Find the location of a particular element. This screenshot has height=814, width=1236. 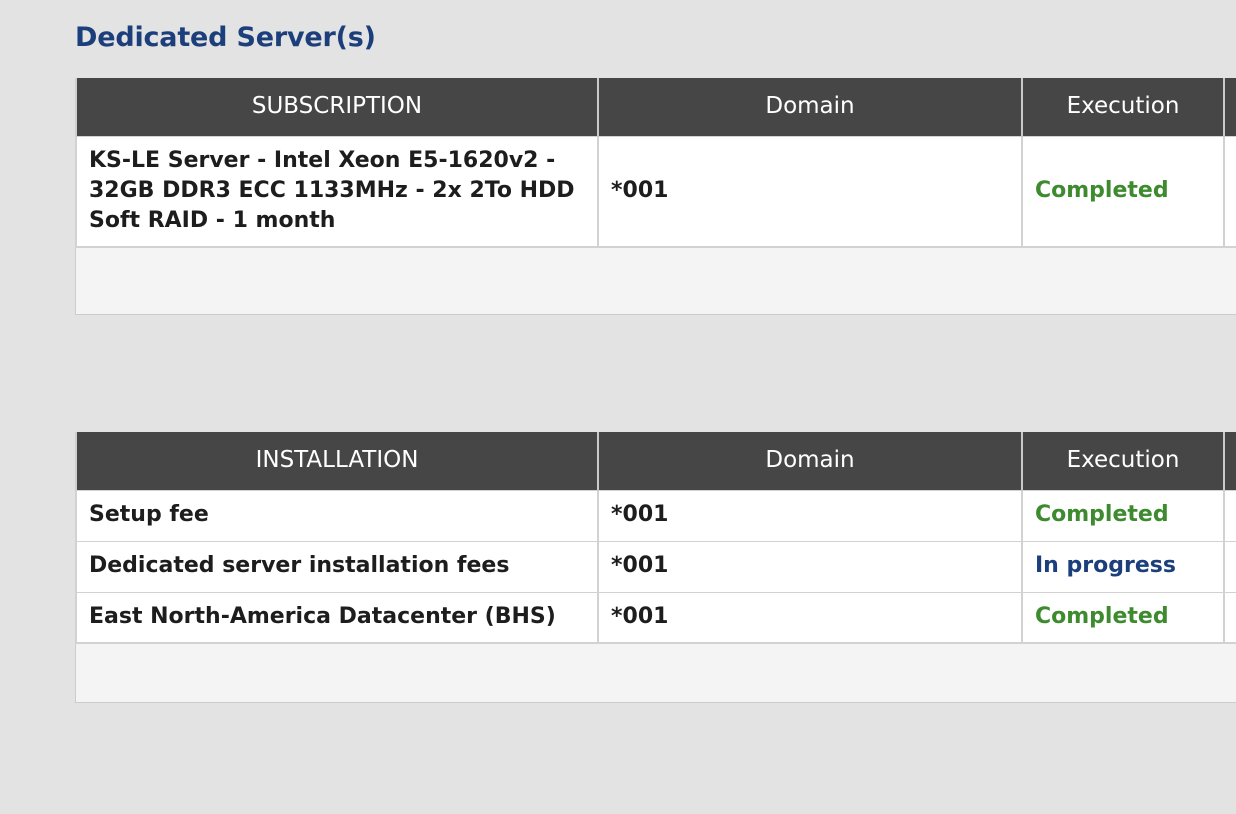

table-row: Setup fee *001 Completed * is located at coordinates (655, 516).